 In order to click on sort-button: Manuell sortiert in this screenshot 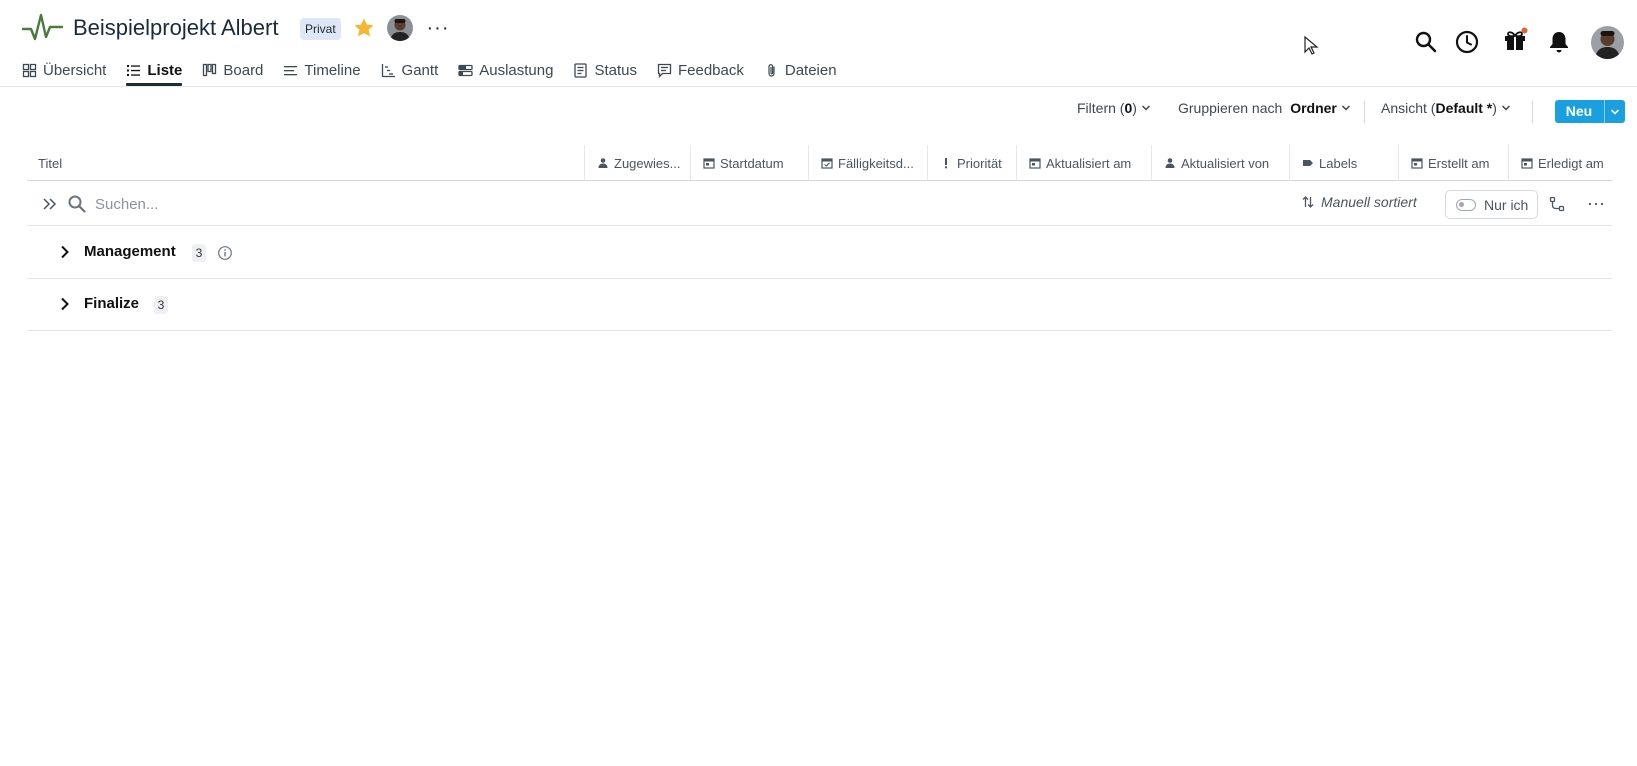, I will do `click(1359, 202)`.